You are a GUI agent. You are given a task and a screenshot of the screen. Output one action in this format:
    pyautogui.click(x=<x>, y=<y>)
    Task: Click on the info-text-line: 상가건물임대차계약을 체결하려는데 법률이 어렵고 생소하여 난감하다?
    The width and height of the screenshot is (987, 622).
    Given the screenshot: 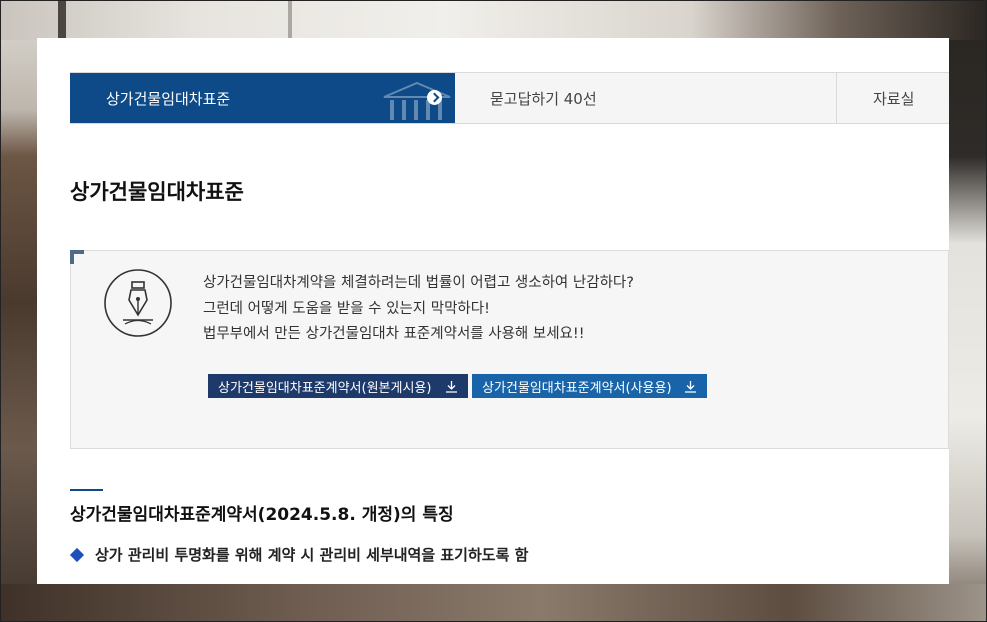 What is the action you would take?
    pyautogui.click(x=418, y=283)
    